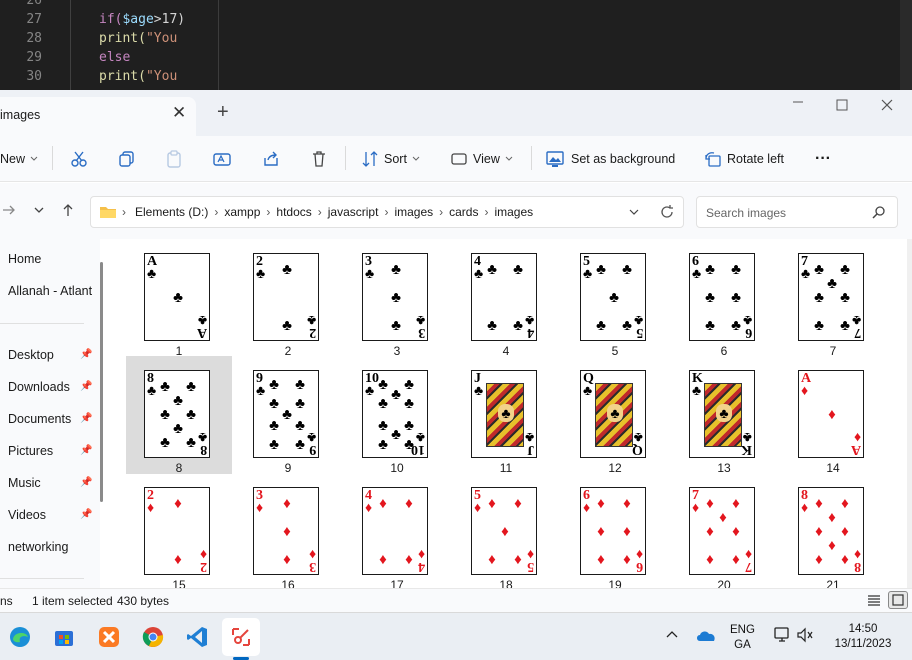  I want to click on sidebar-item-onedrive: Allanah - Atlant, so click(48, 291).